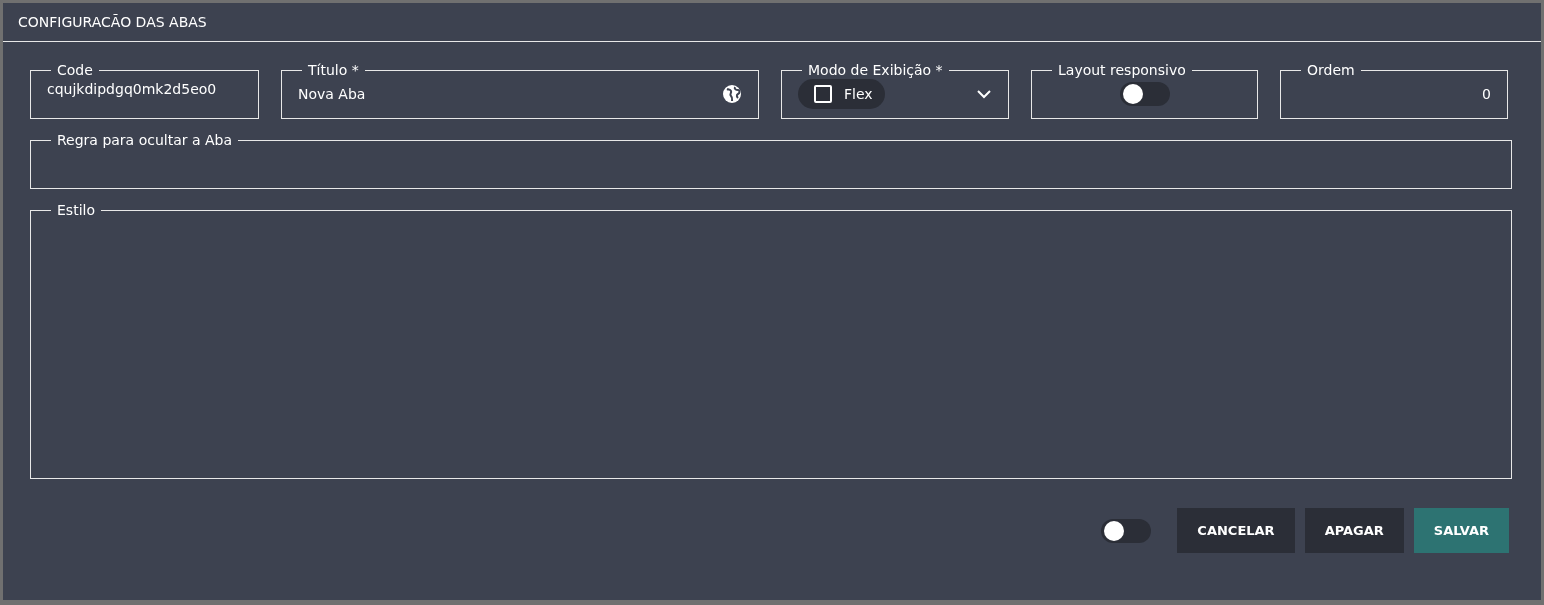  What do you see at coordinates (76, 210) in the screenshot?
I see `field-label: Estilo` at bounding box center [76, 210].